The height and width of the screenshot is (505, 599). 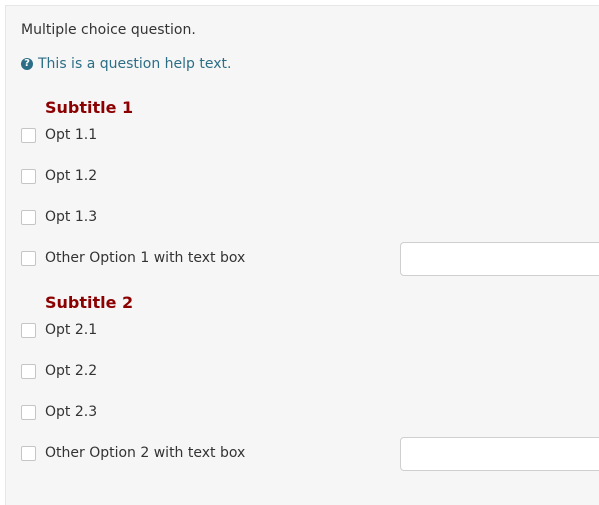 I want to click on help-text-row: ? This is a question help text., so click(x=126, y=64).